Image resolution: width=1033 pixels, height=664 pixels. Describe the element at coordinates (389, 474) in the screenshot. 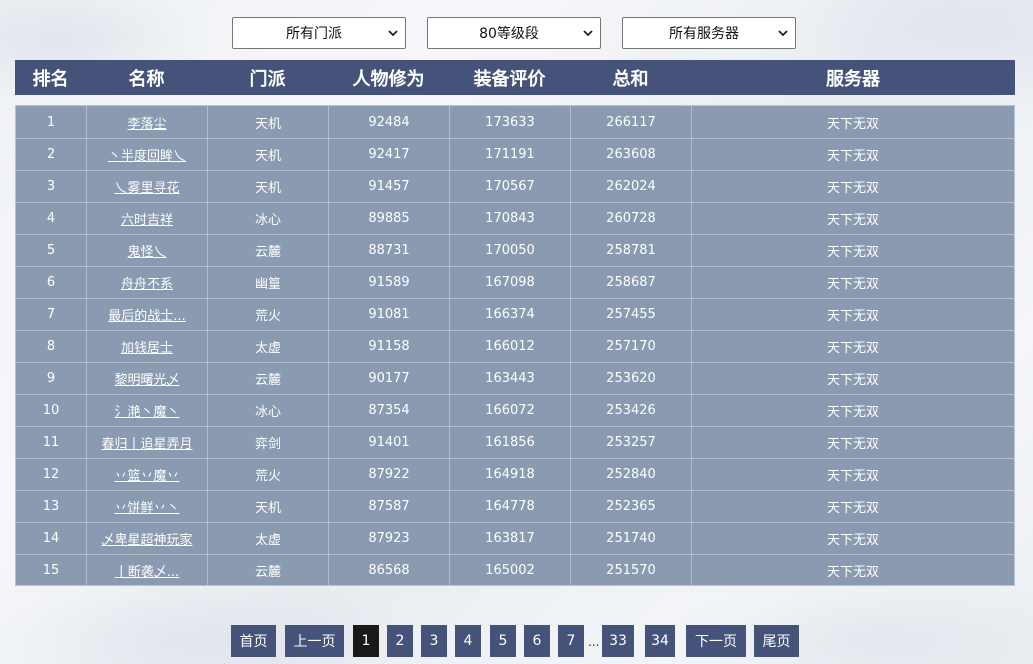

I see `cultivation-cell: 87922` at that location.